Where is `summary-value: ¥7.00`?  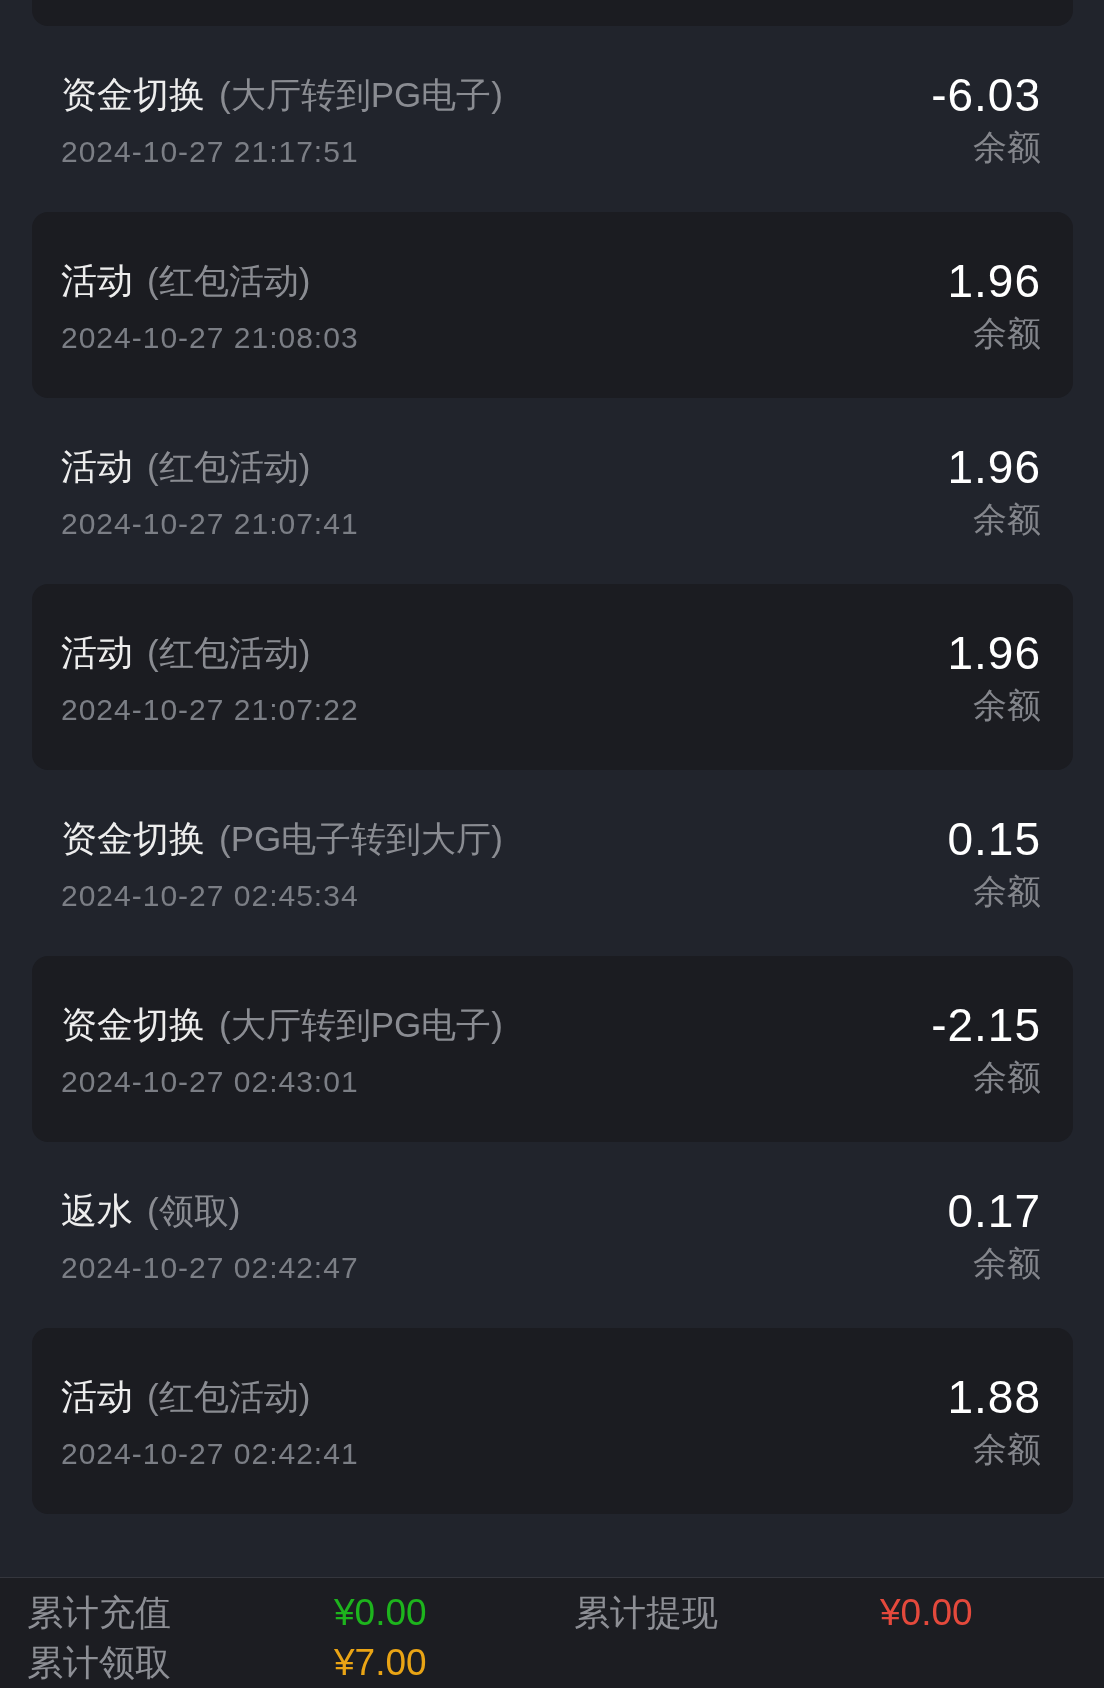
summary-value: ¥7.00 is located at coordinates (380, 1663).